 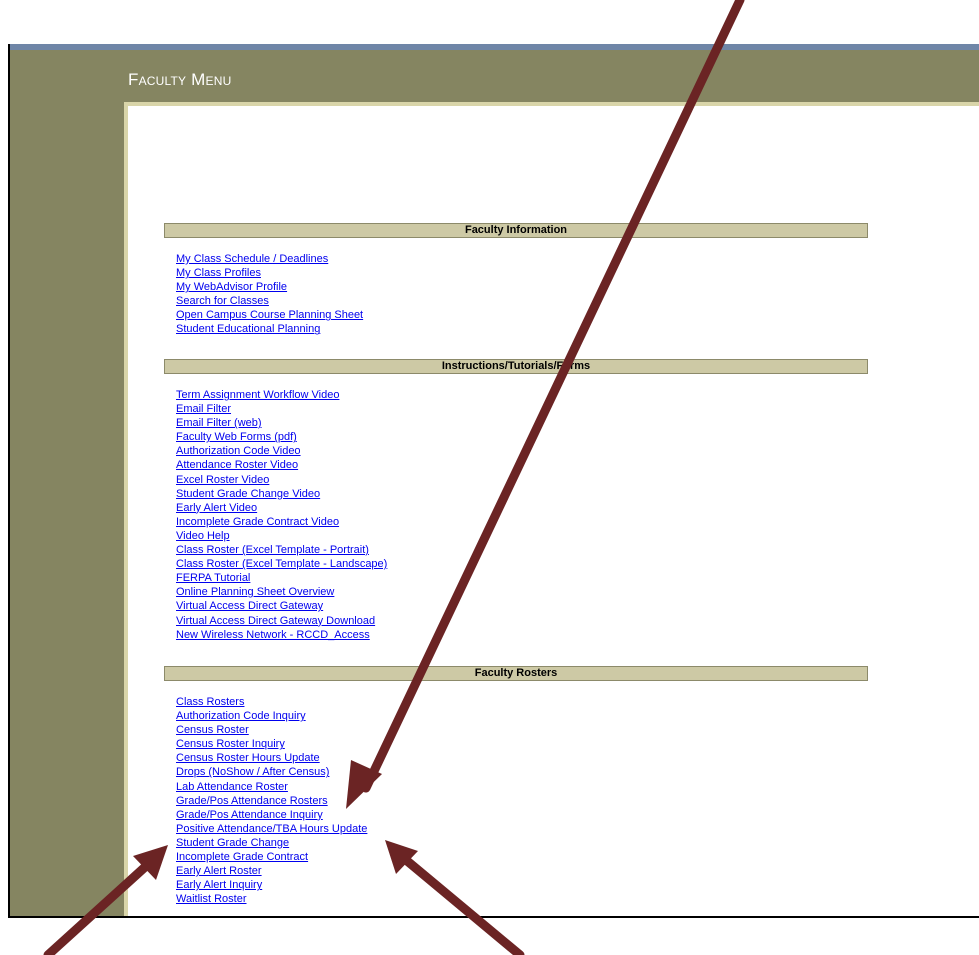 I want to click on link-lab-attendance-roster: Lab Attendance Roster, so click(x=232, y=787).